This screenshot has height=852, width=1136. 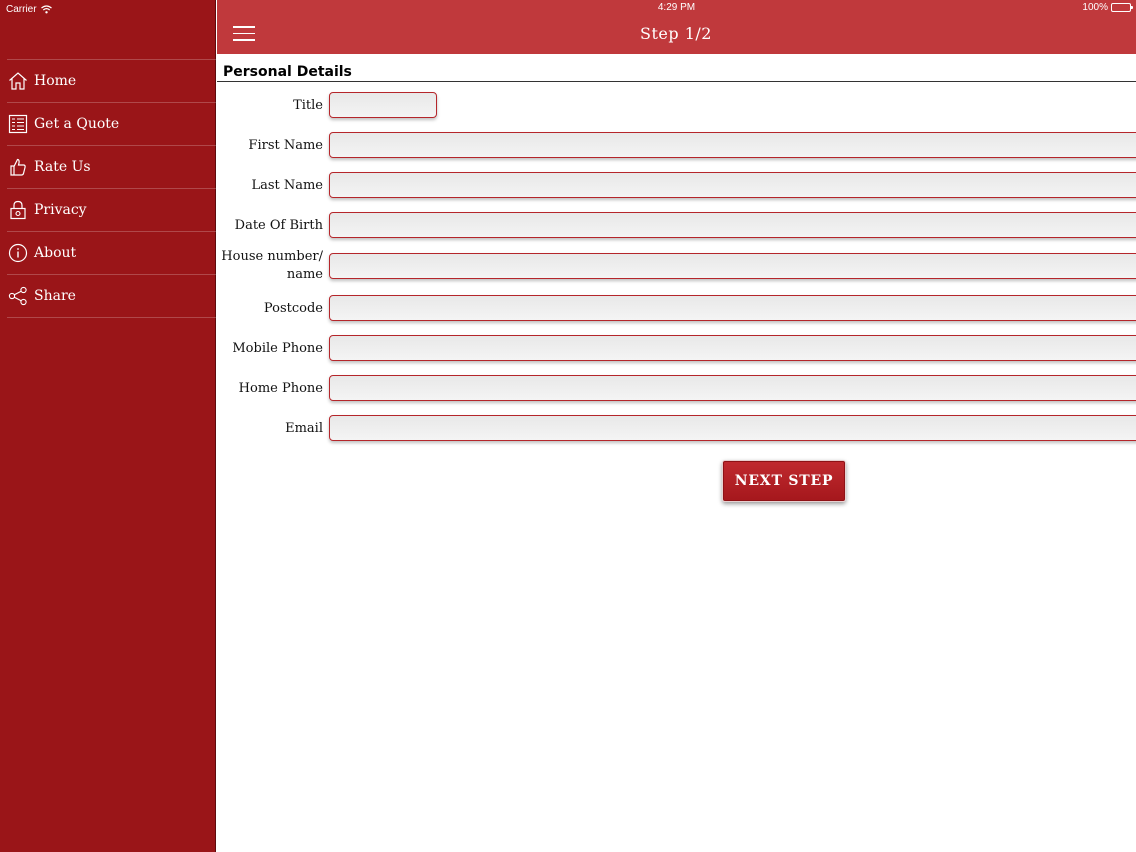 What do you see at coordinates (55, 253) in the screenshot?
I see `sidebar-item-label: About` at bounding box center [55, 253].